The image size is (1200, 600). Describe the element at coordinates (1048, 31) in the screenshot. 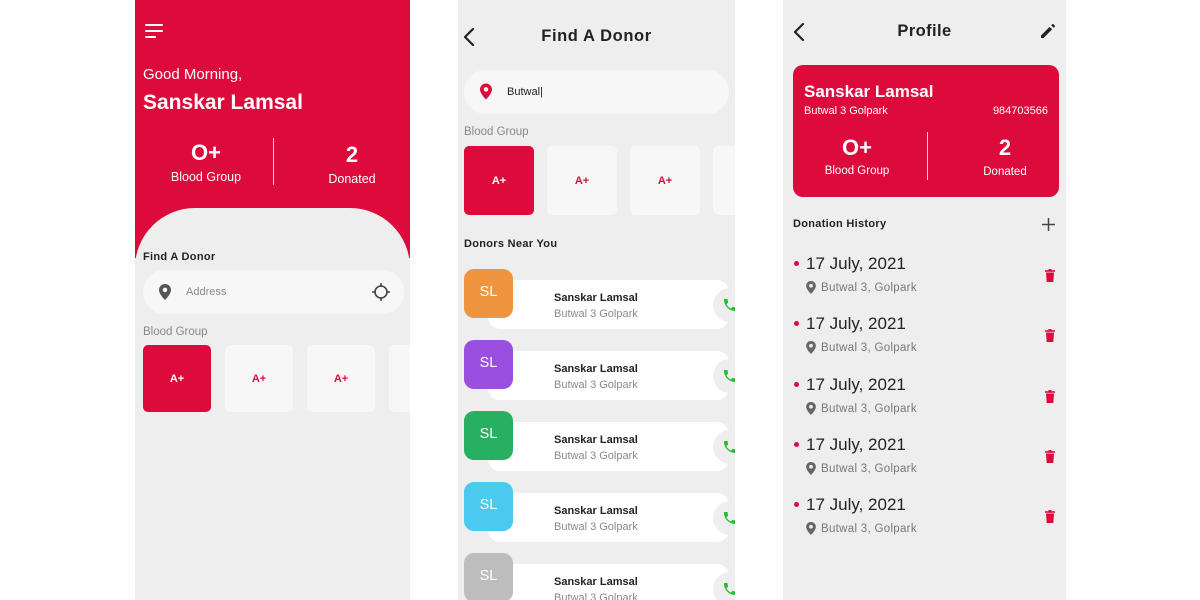

I see `edit-pencil-icon` at that location.